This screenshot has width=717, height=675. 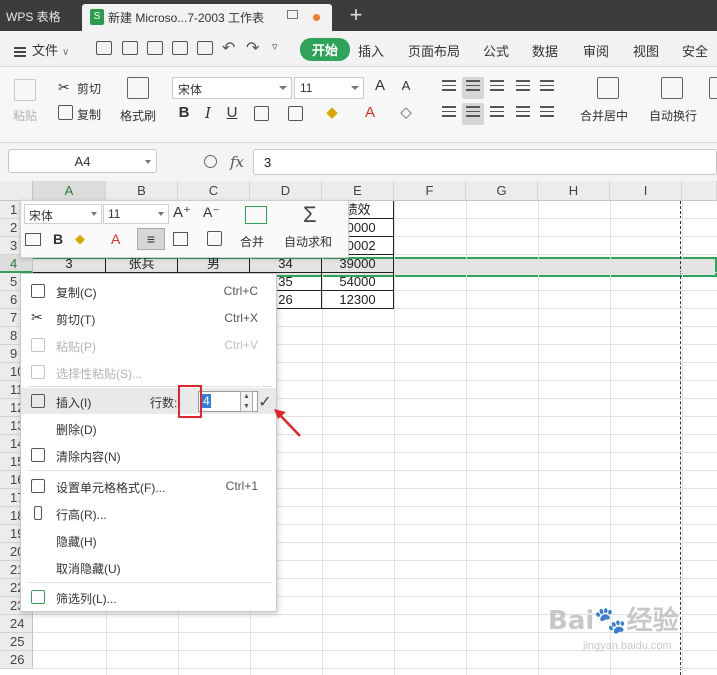 I want to click on distributed-icon, so click(x=547, y=114).